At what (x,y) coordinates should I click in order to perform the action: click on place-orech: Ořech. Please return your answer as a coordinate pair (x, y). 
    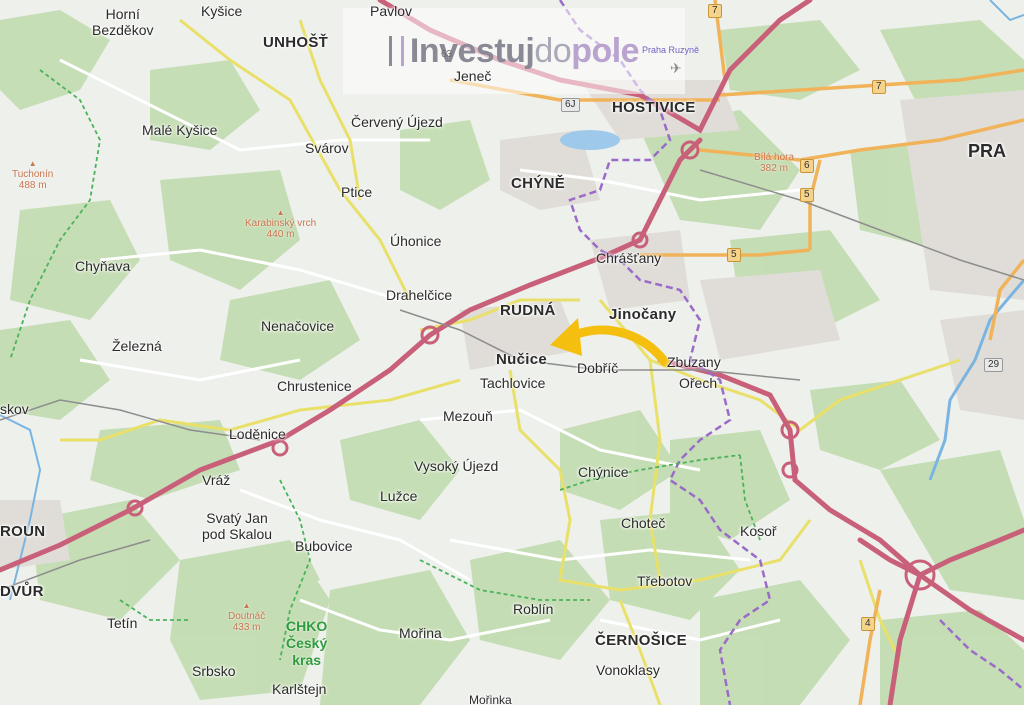
    Looking at the image, I should click on (698, 383).